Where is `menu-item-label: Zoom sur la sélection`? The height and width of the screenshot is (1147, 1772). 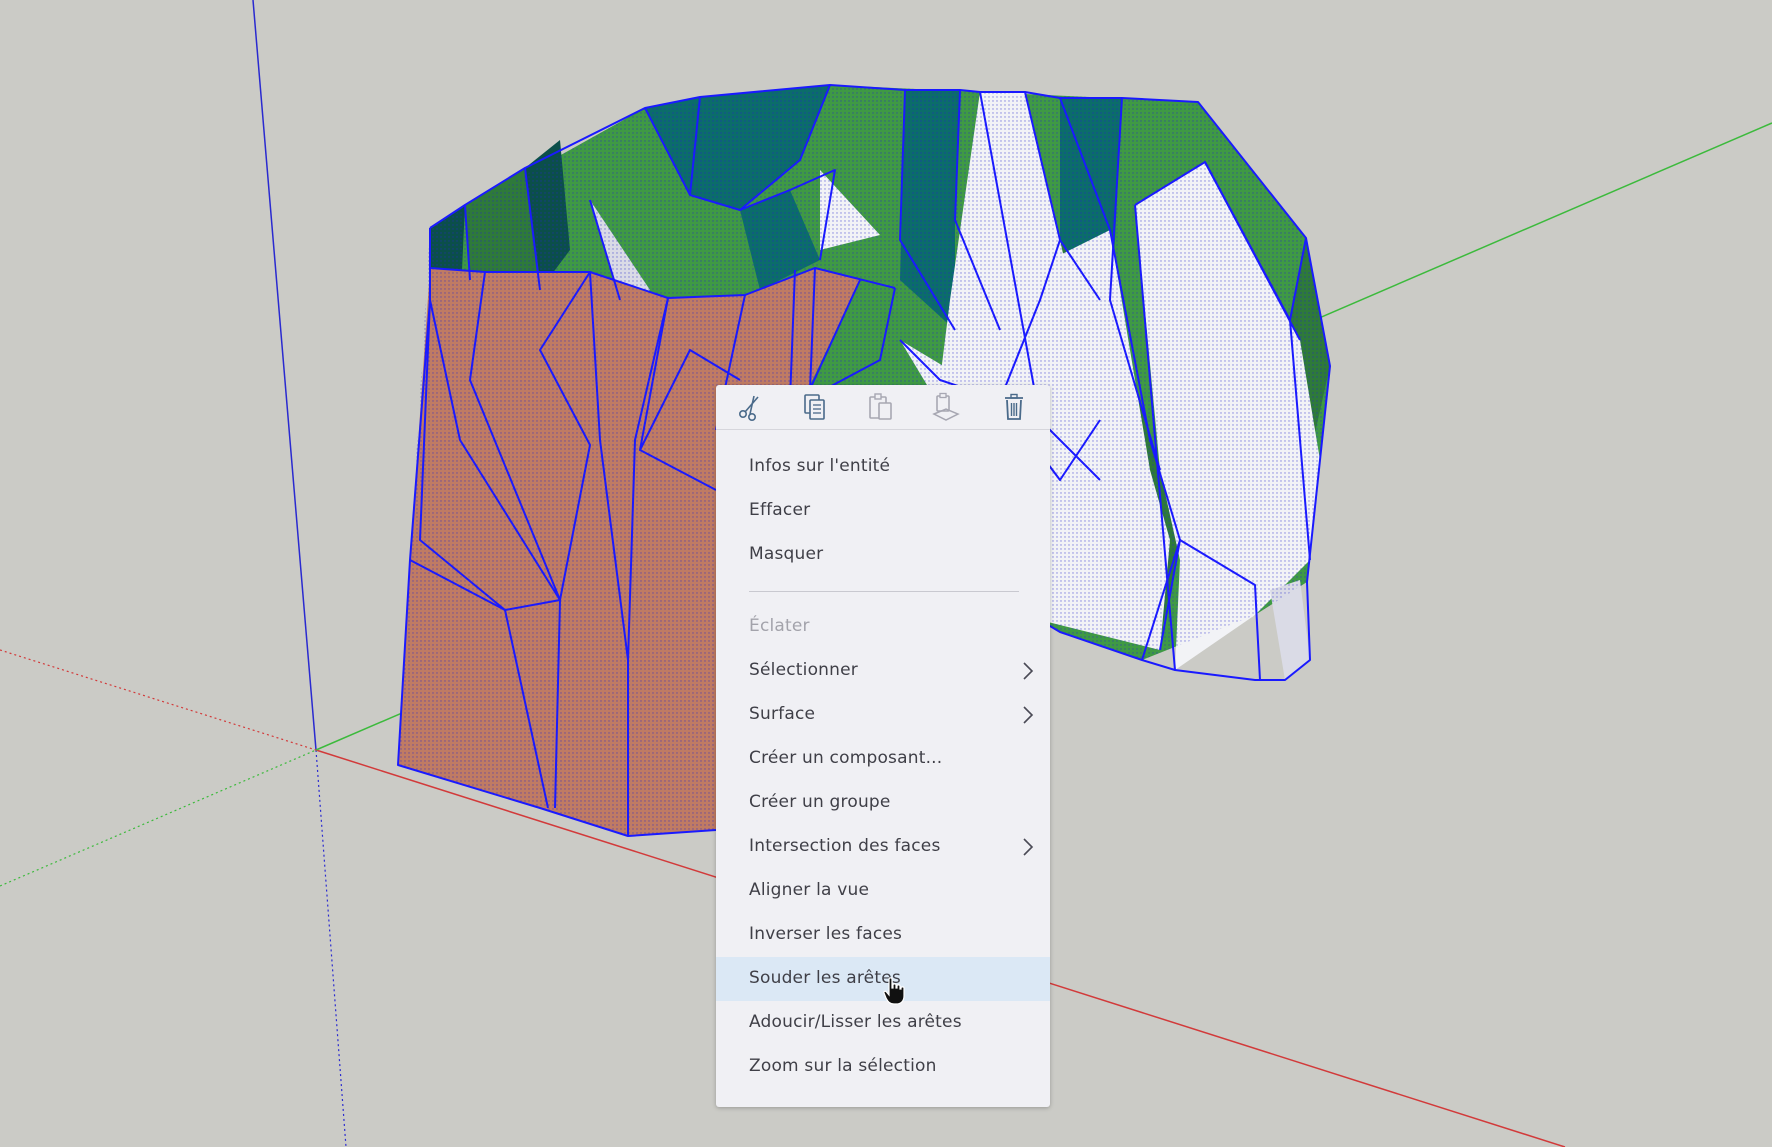
menu-item-label: Zoom sur la sélection is located at coordinates (843, 1066).